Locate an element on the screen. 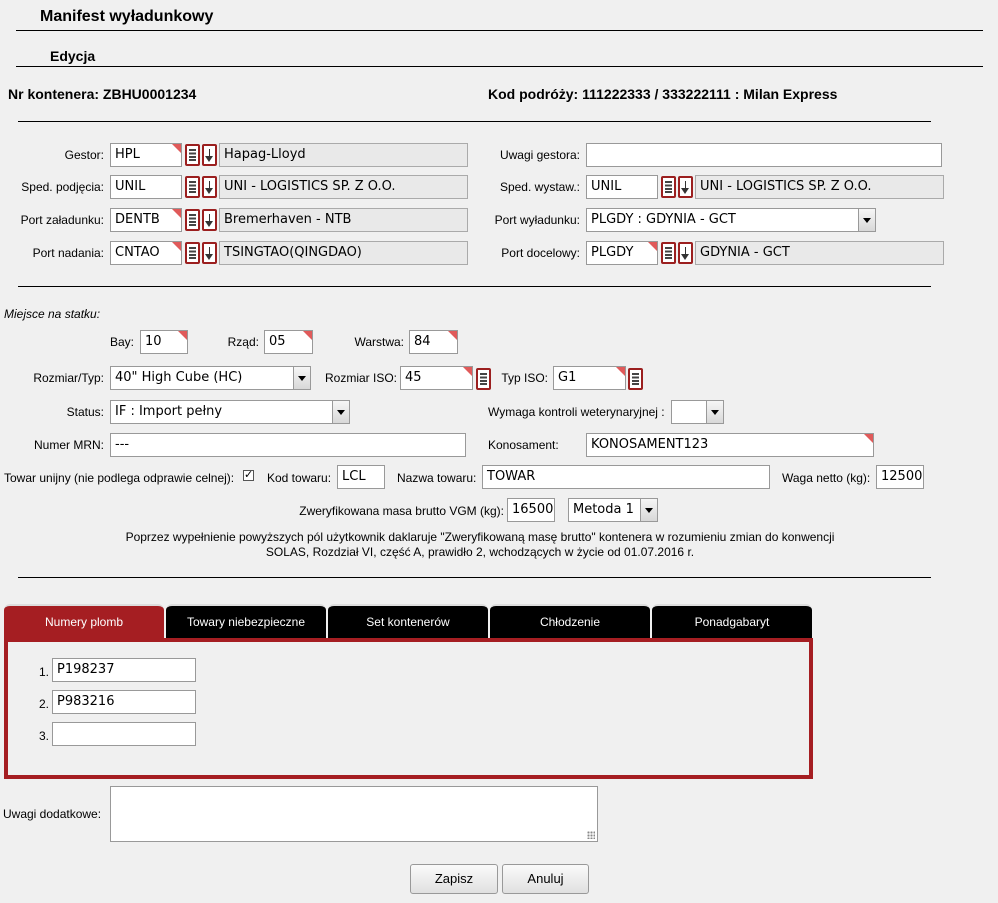  gestor-code-input: HPL is located at coordinates (146, 155).